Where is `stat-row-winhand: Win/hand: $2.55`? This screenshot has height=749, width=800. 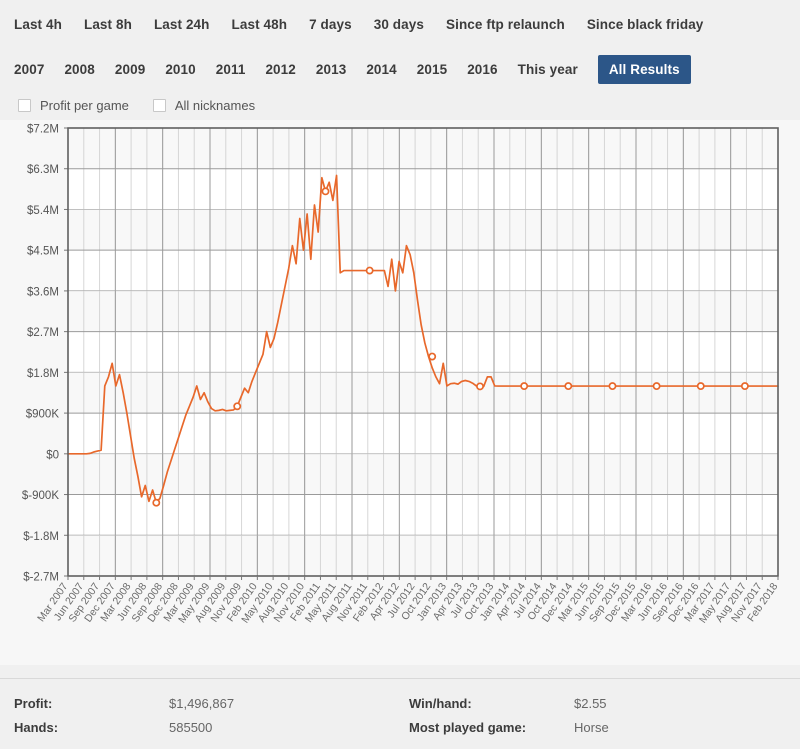 stat-row-winhand: Win/hand: $2.55 is located at coordinates (509, 703).